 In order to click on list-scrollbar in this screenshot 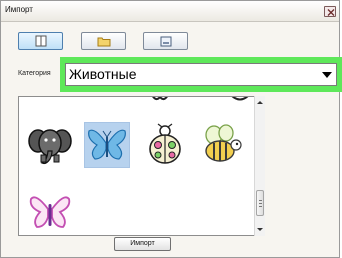, I will do `click(259, 166)`.